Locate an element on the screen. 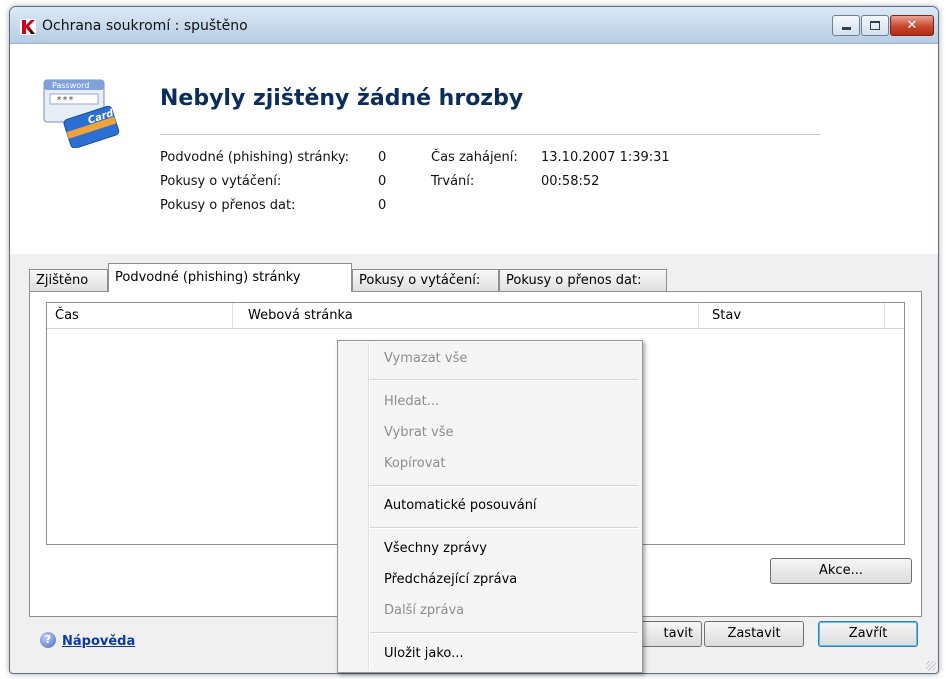  card-art-label-1: Password is located at coordinates (70, 85).